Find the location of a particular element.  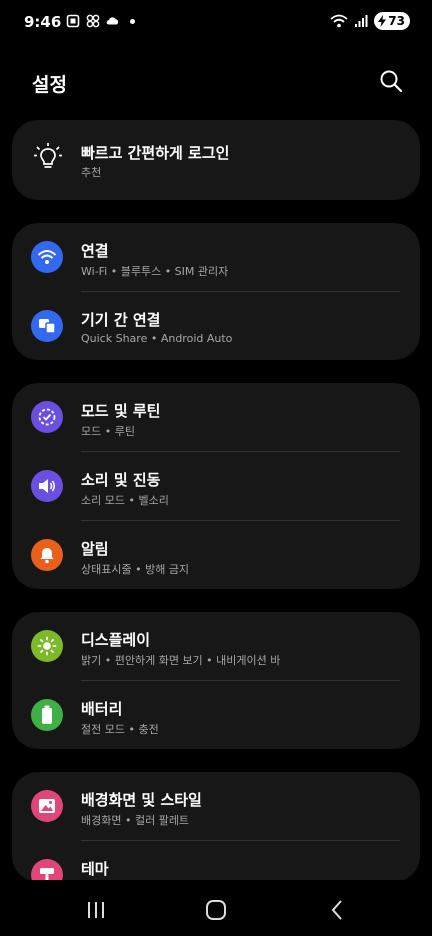

settings-item-battery: 배터리 절전 모드 • 충전 is located at coordinates (216, 715).